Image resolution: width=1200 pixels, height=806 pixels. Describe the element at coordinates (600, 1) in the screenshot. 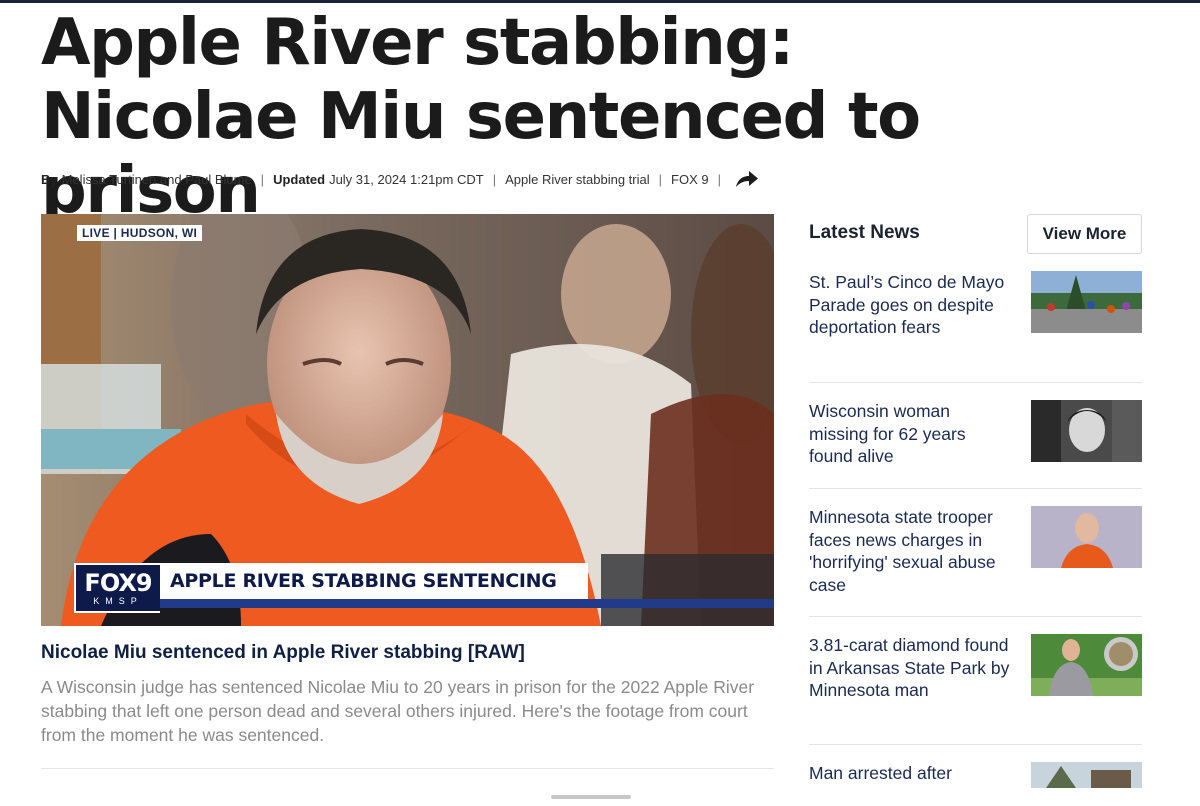

I see `top-accent-bar` at that location.